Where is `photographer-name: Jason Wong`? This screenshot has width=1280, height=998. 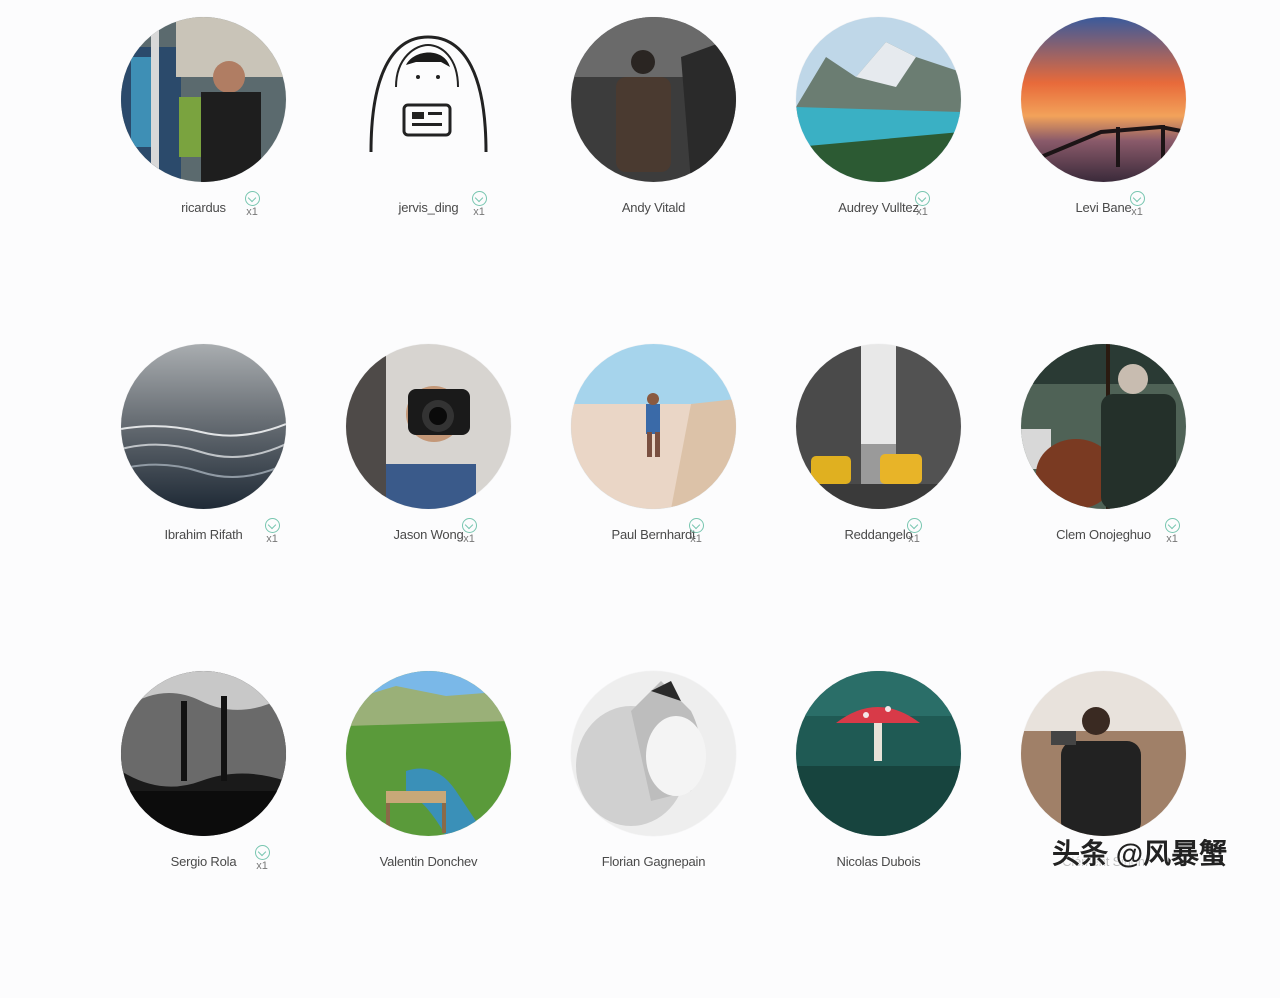 photographer-name: Jason Wong is located at coordinates (428, 534).